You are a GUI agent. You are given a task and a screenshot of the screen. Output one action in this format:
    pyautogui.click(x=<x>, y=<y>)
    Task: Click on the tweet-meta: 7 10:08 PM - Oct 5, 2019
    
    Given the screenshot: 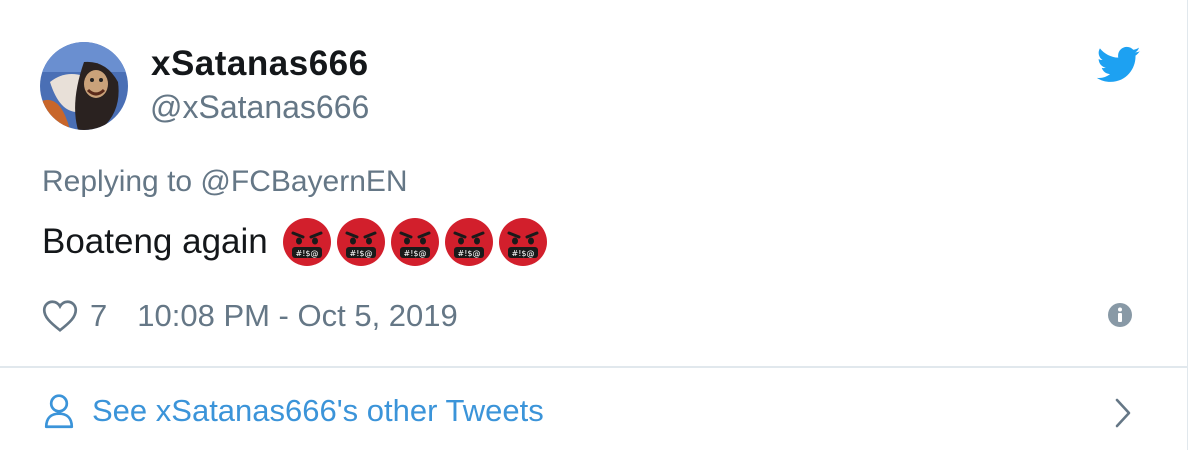 What is the action you would take?
    pyautogui.click(x=250, y=316)
    